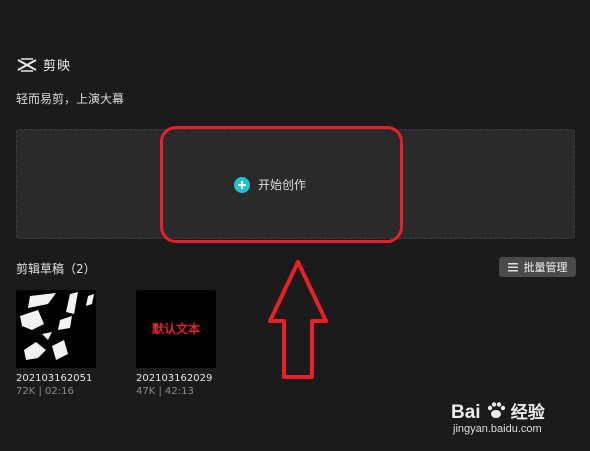  I want to click on draft-thumbnail: 默认文本, so click(176, 329).